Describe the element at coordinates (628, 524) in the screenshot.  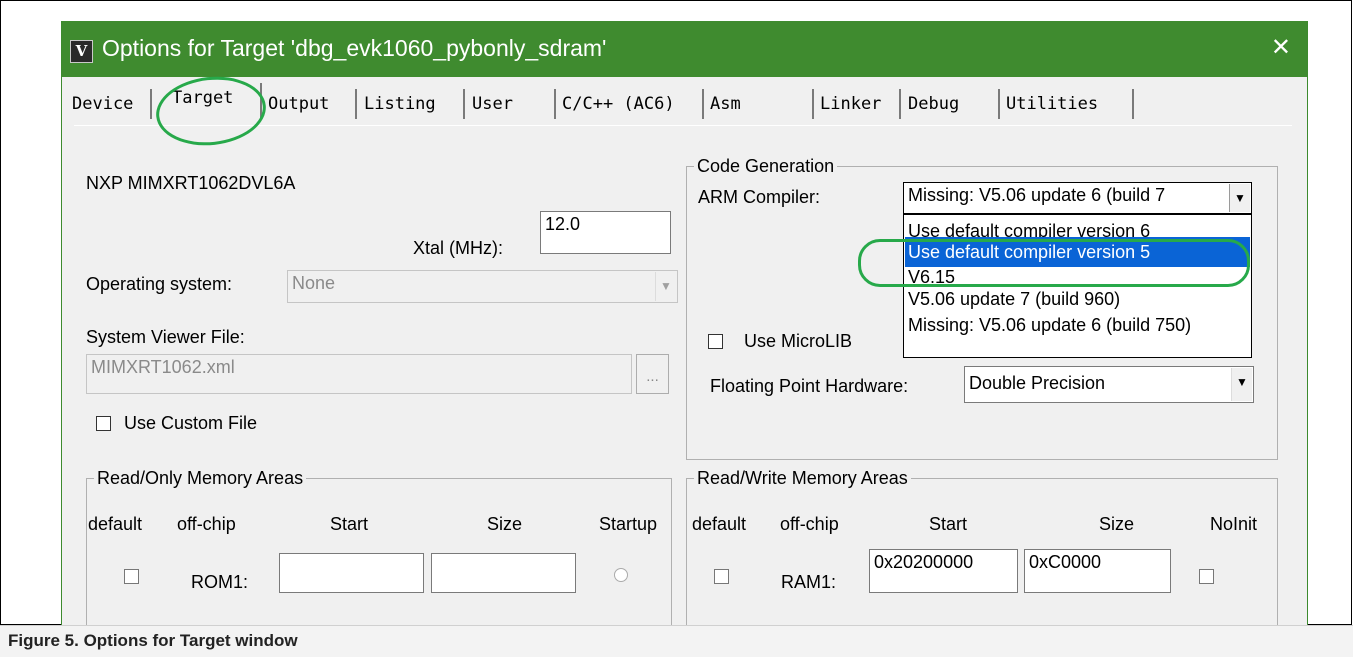
I see `ro-header-startup: Startup` at that location.